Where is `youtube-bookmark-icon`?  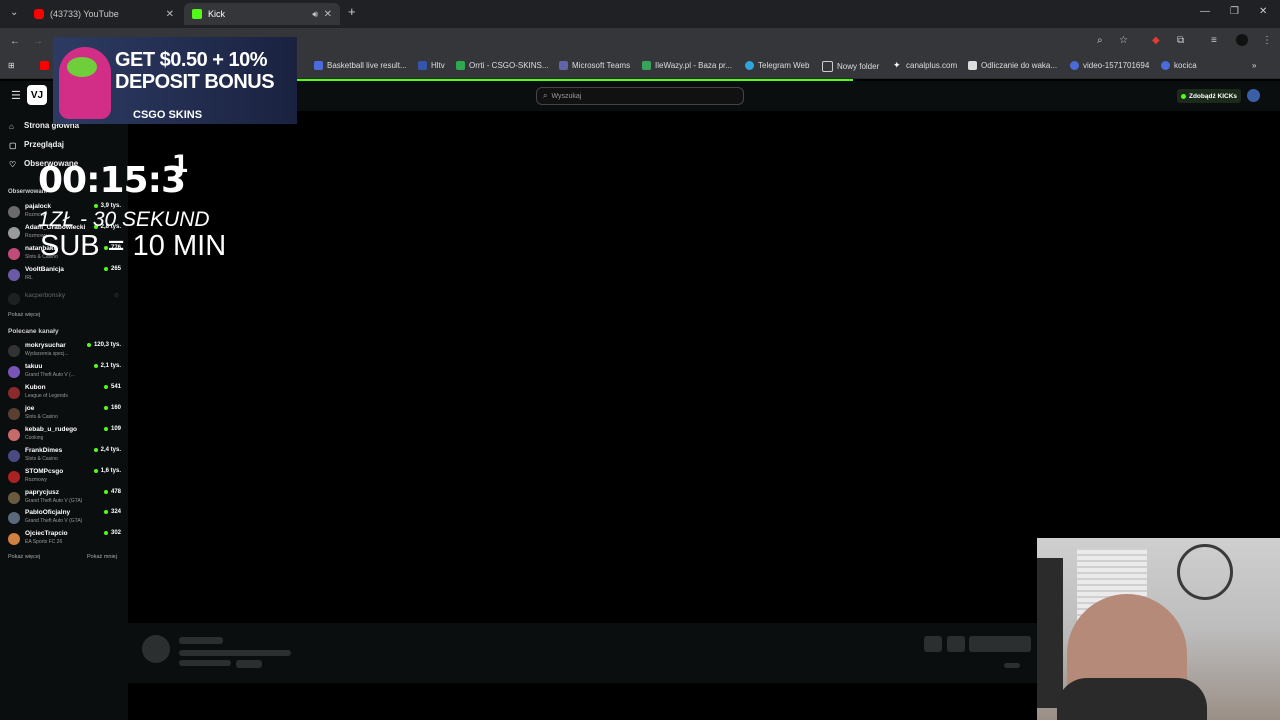
youtube-bookmark-icon is located at coordinates (46, 65).